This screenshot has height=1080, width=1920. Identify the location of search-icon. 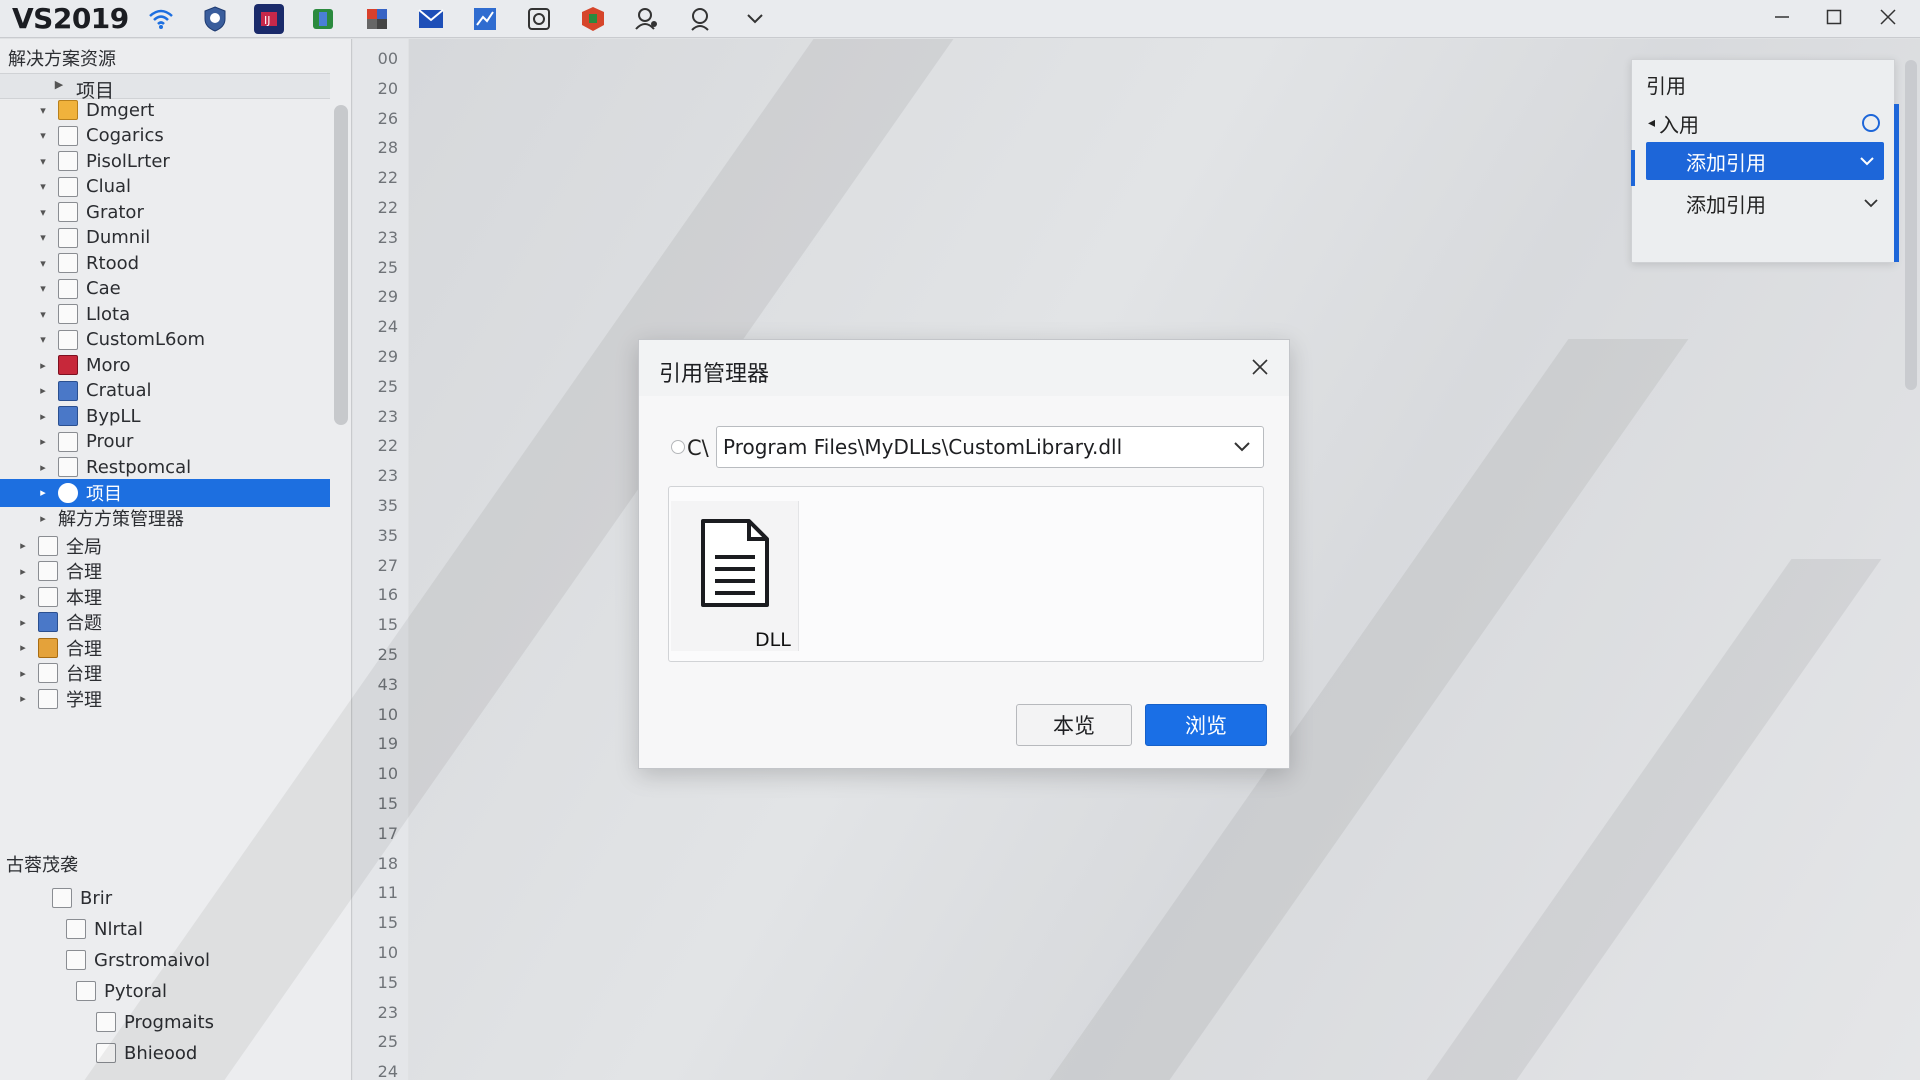
(701, 19).